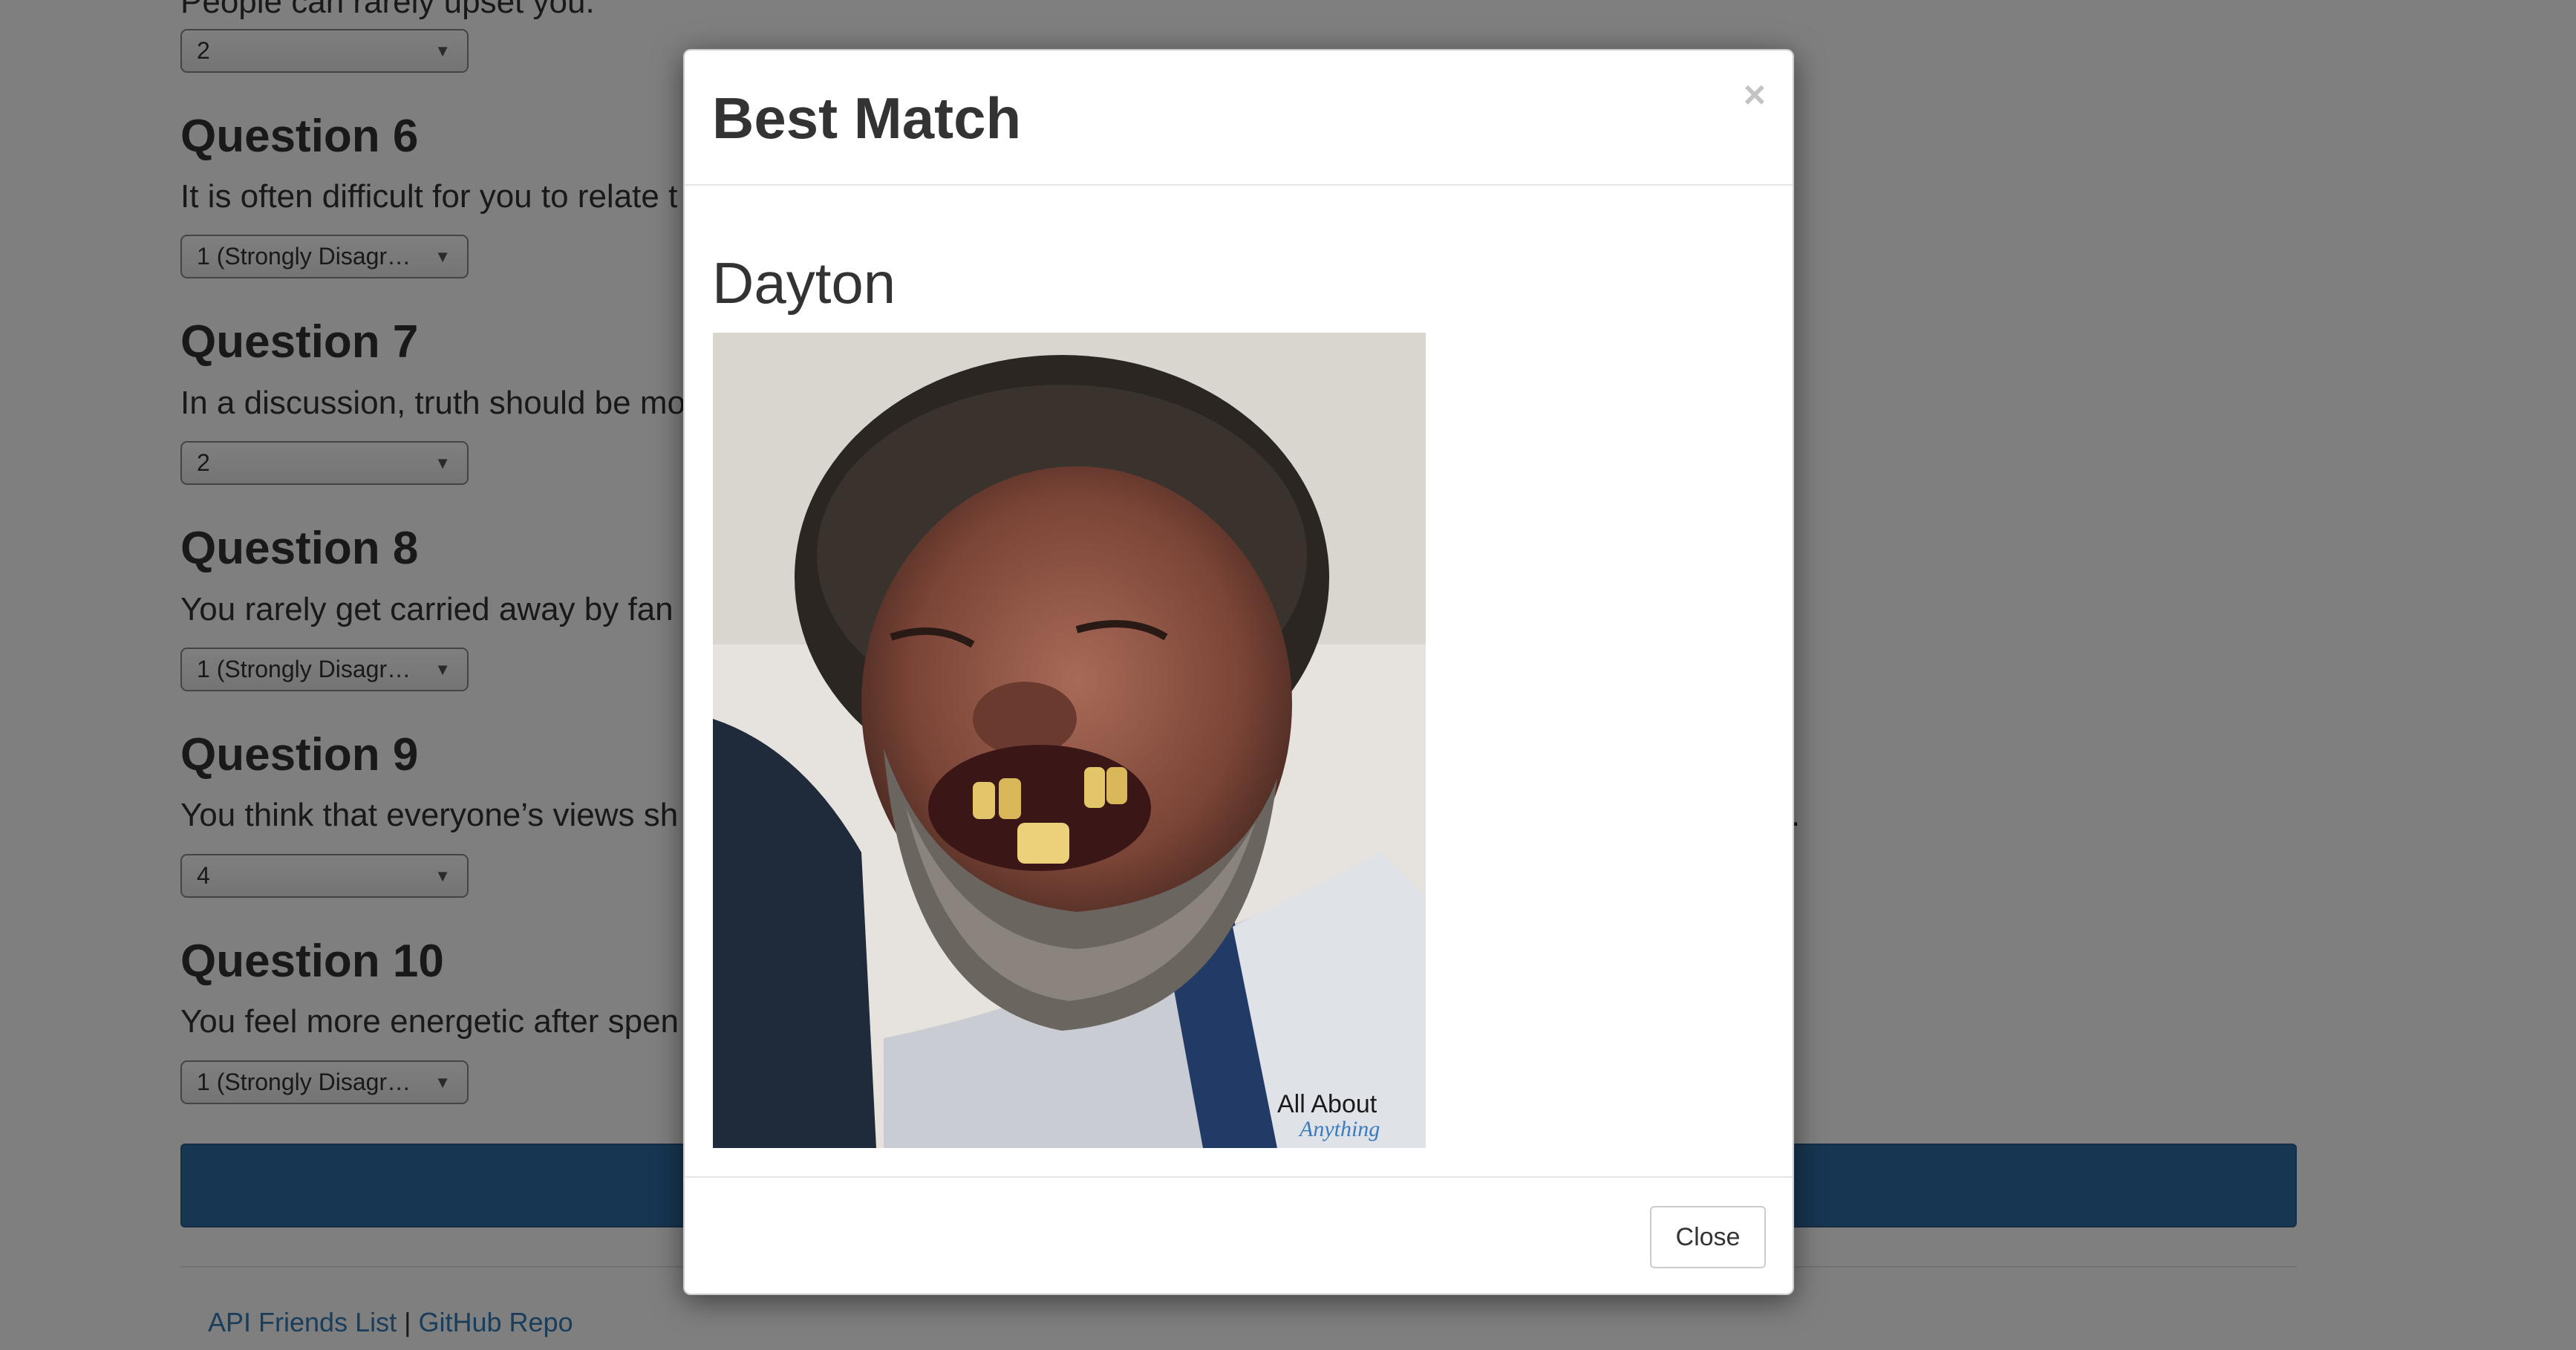 Image resolution: width=2576 pixels, height=1350 pixels. What do you see at coordinates (1239, 118) in the screenshot?
I see `modal-header: Best Match ×` at bounding box center [1239, 118].